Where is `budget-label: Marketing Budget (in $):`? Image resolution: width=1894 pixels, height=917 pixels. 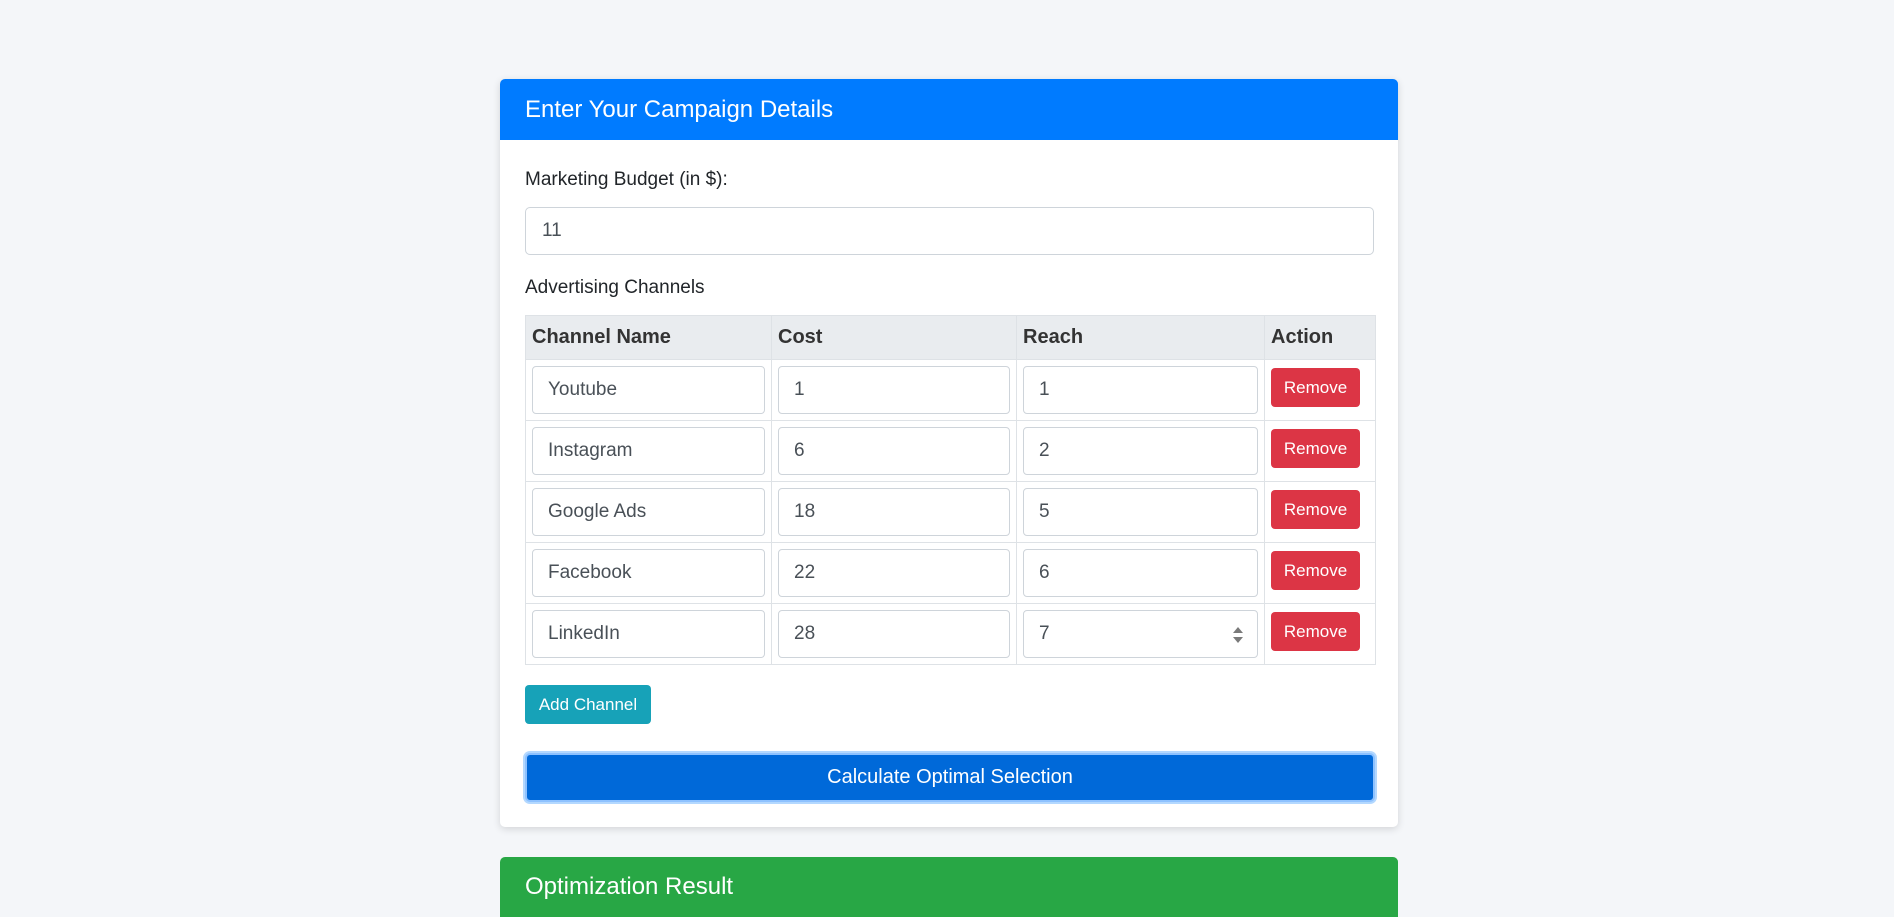
budget-label: Marketing Budget (in $): is located at coordinates (626, 179).